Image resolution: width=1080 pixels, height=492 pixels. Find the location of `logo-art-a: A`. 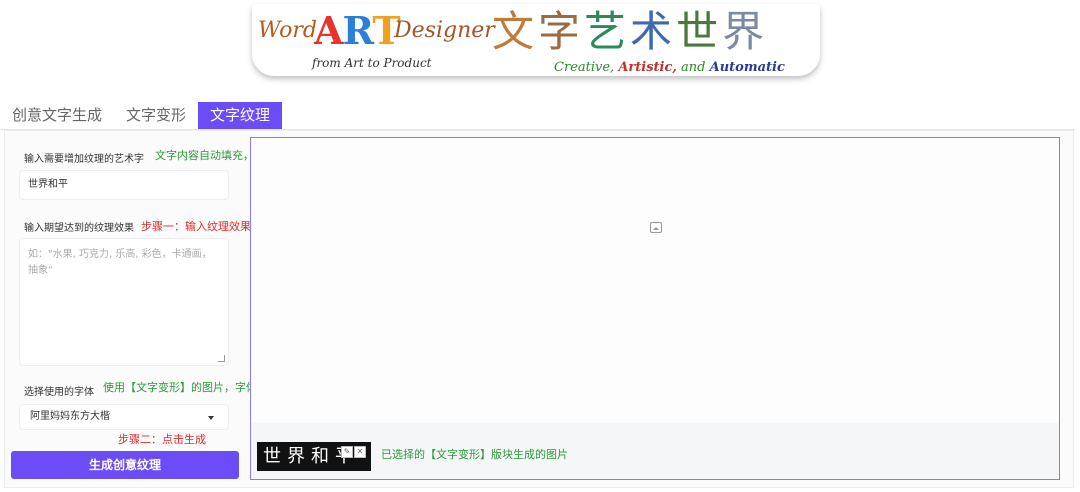

logo-art-a: A is located at coordinates (329, 30).